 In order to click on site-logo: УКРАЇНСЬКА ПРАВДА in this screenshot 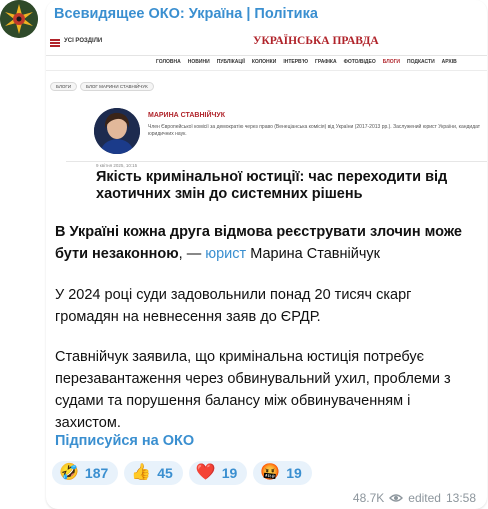, I will do `click(316, 41)`.